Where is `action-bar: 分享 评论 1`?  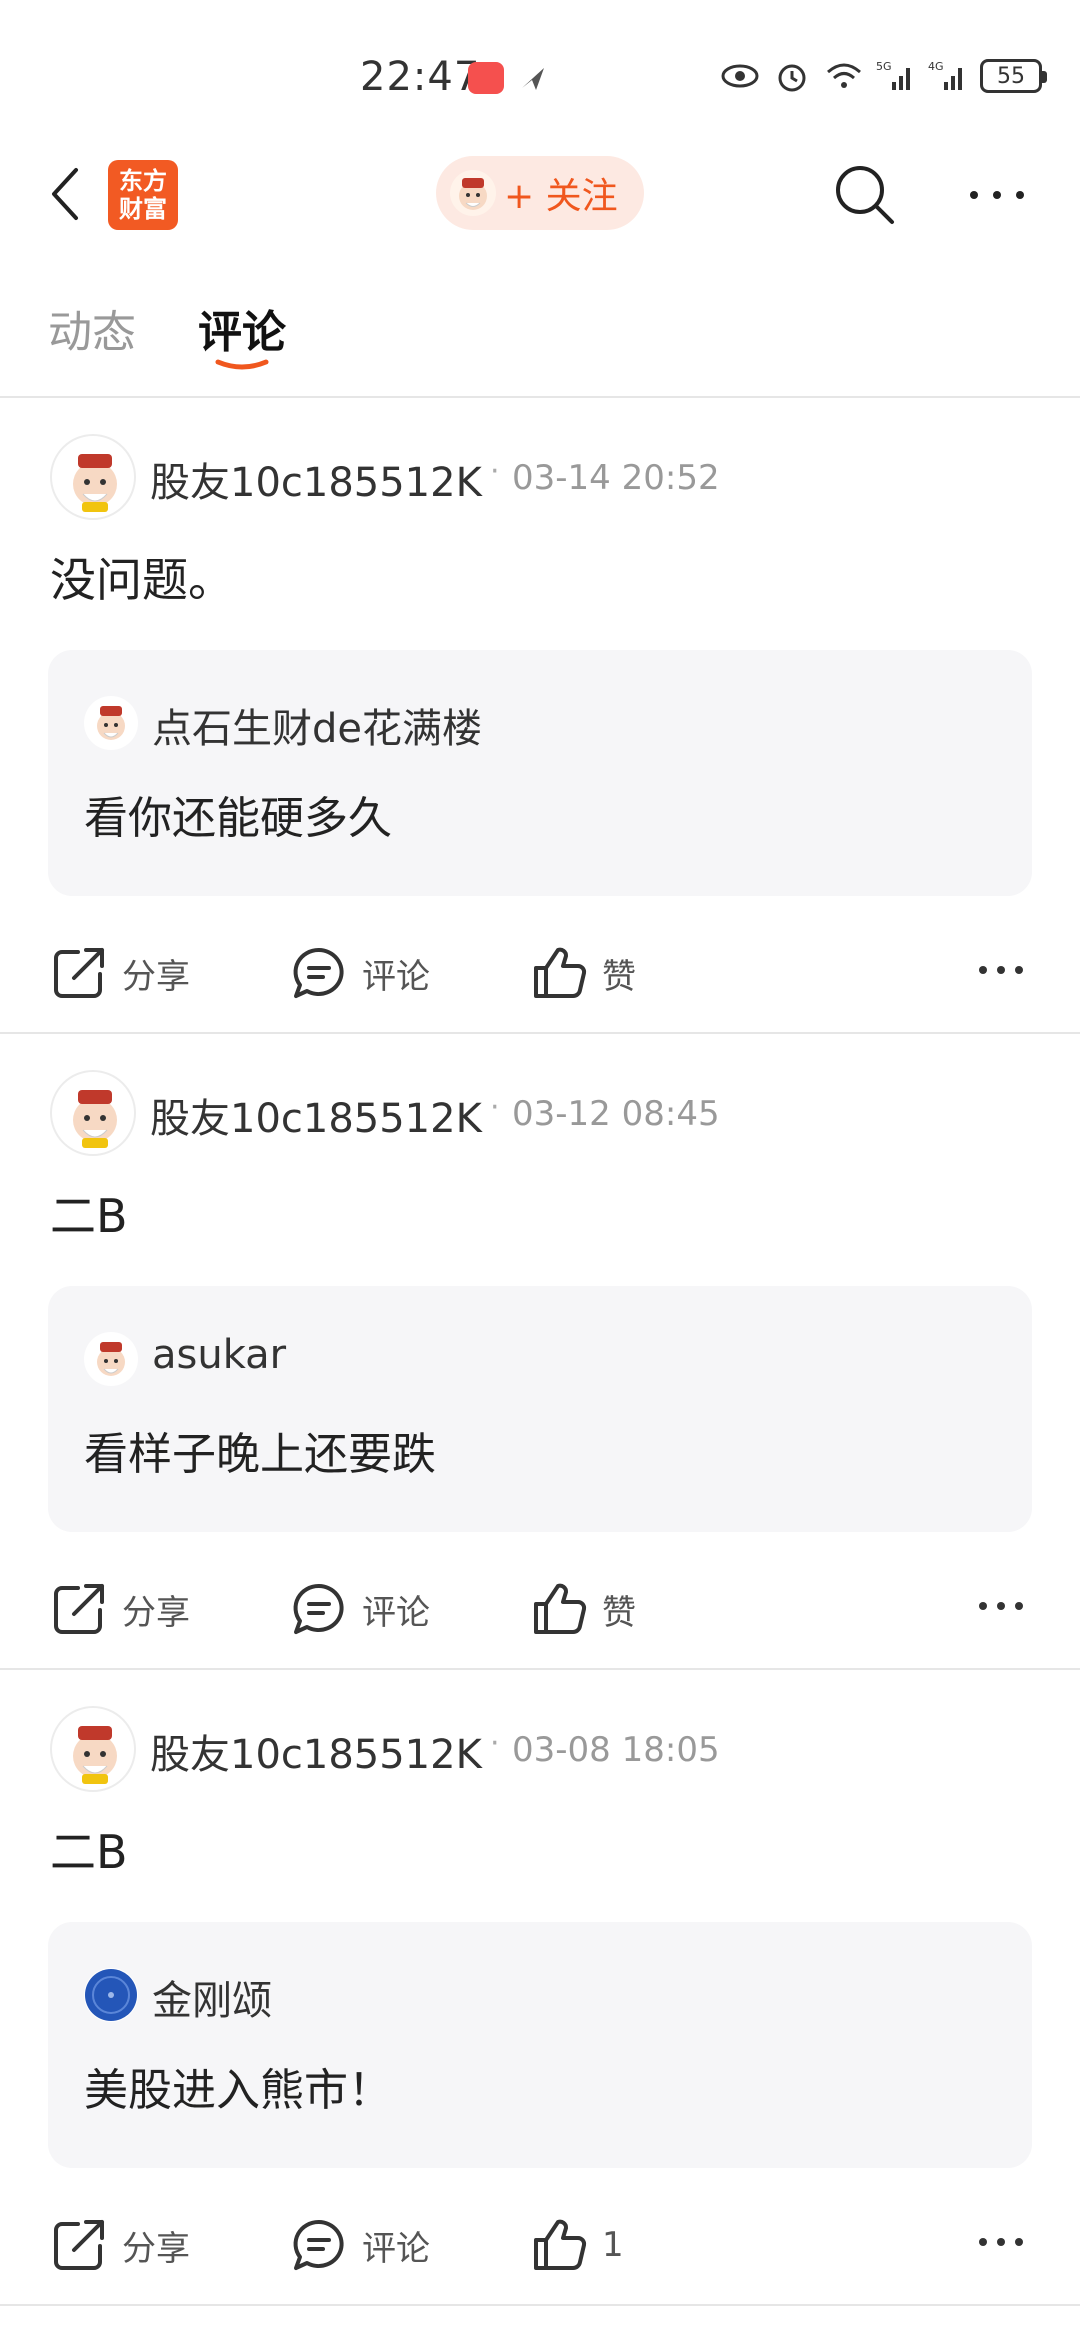 action-bar: 分享 评论 1 is located at coordinates (540, 2245).